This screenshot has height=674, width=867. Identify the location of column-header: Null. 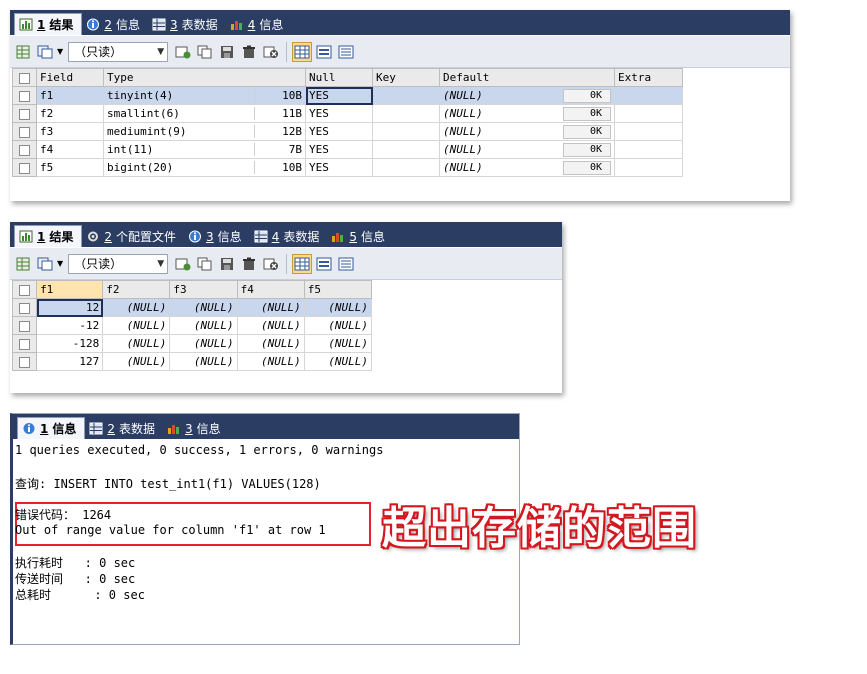
(339, 77).